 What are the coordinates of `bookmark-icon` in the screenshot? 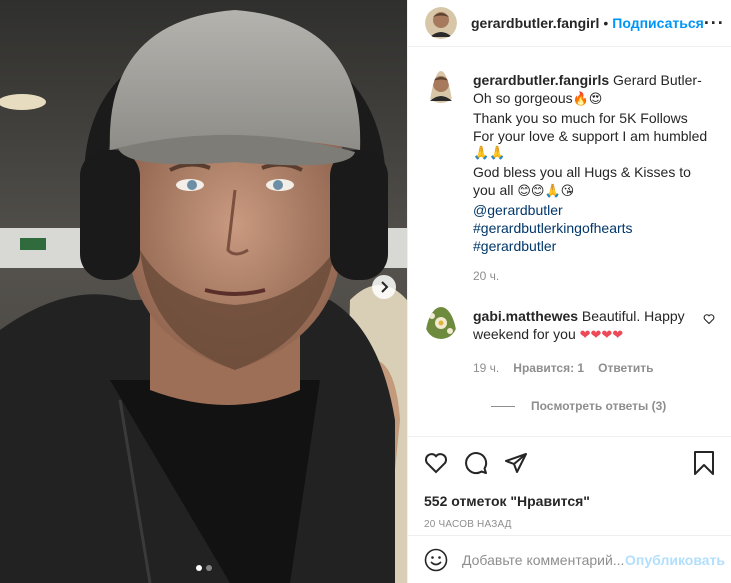 It's located at (704, 463).